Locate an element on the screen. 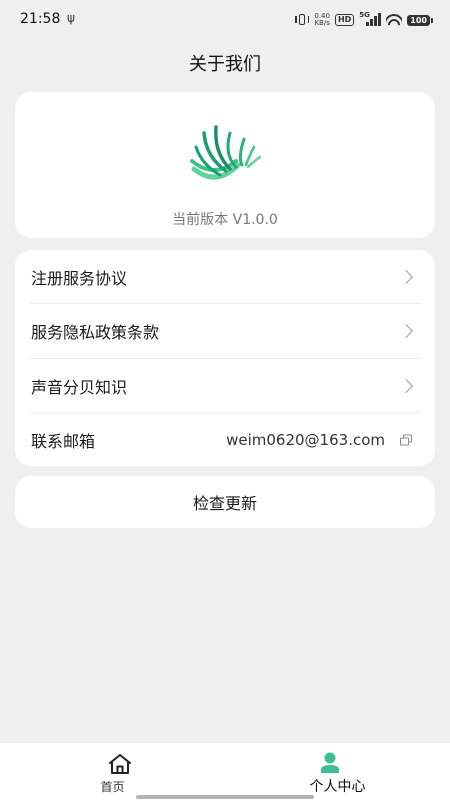 The height and width of the screenshot is (800, 450). net-speed-unit: KB/s is located at coordinates (322, 23).